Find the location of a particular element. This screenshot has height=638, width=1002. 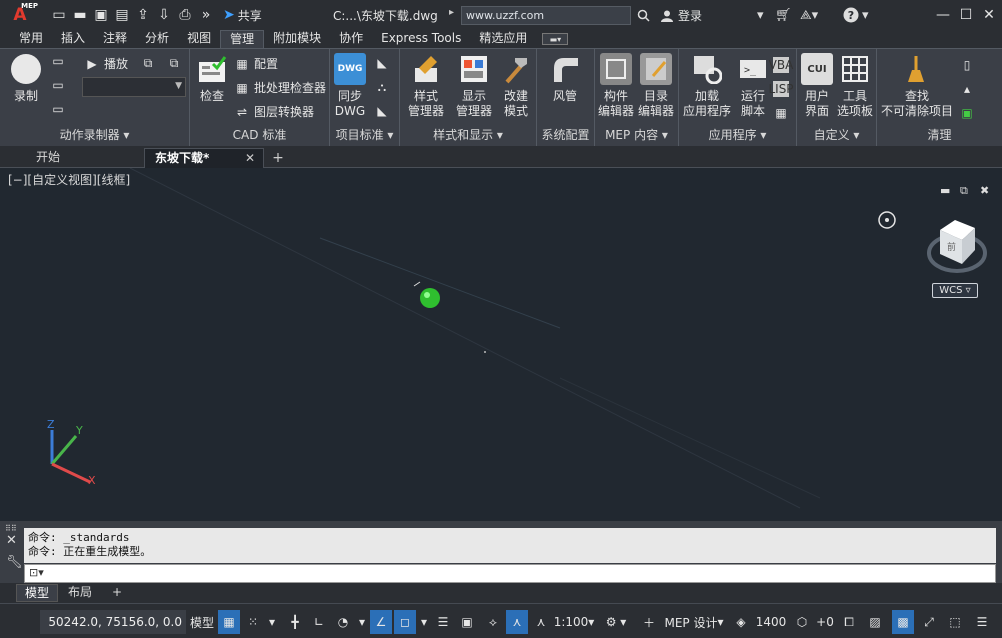

command-grip: ⠿⠿ ✕ 🔧︎ is located at coordinates (12, 552).